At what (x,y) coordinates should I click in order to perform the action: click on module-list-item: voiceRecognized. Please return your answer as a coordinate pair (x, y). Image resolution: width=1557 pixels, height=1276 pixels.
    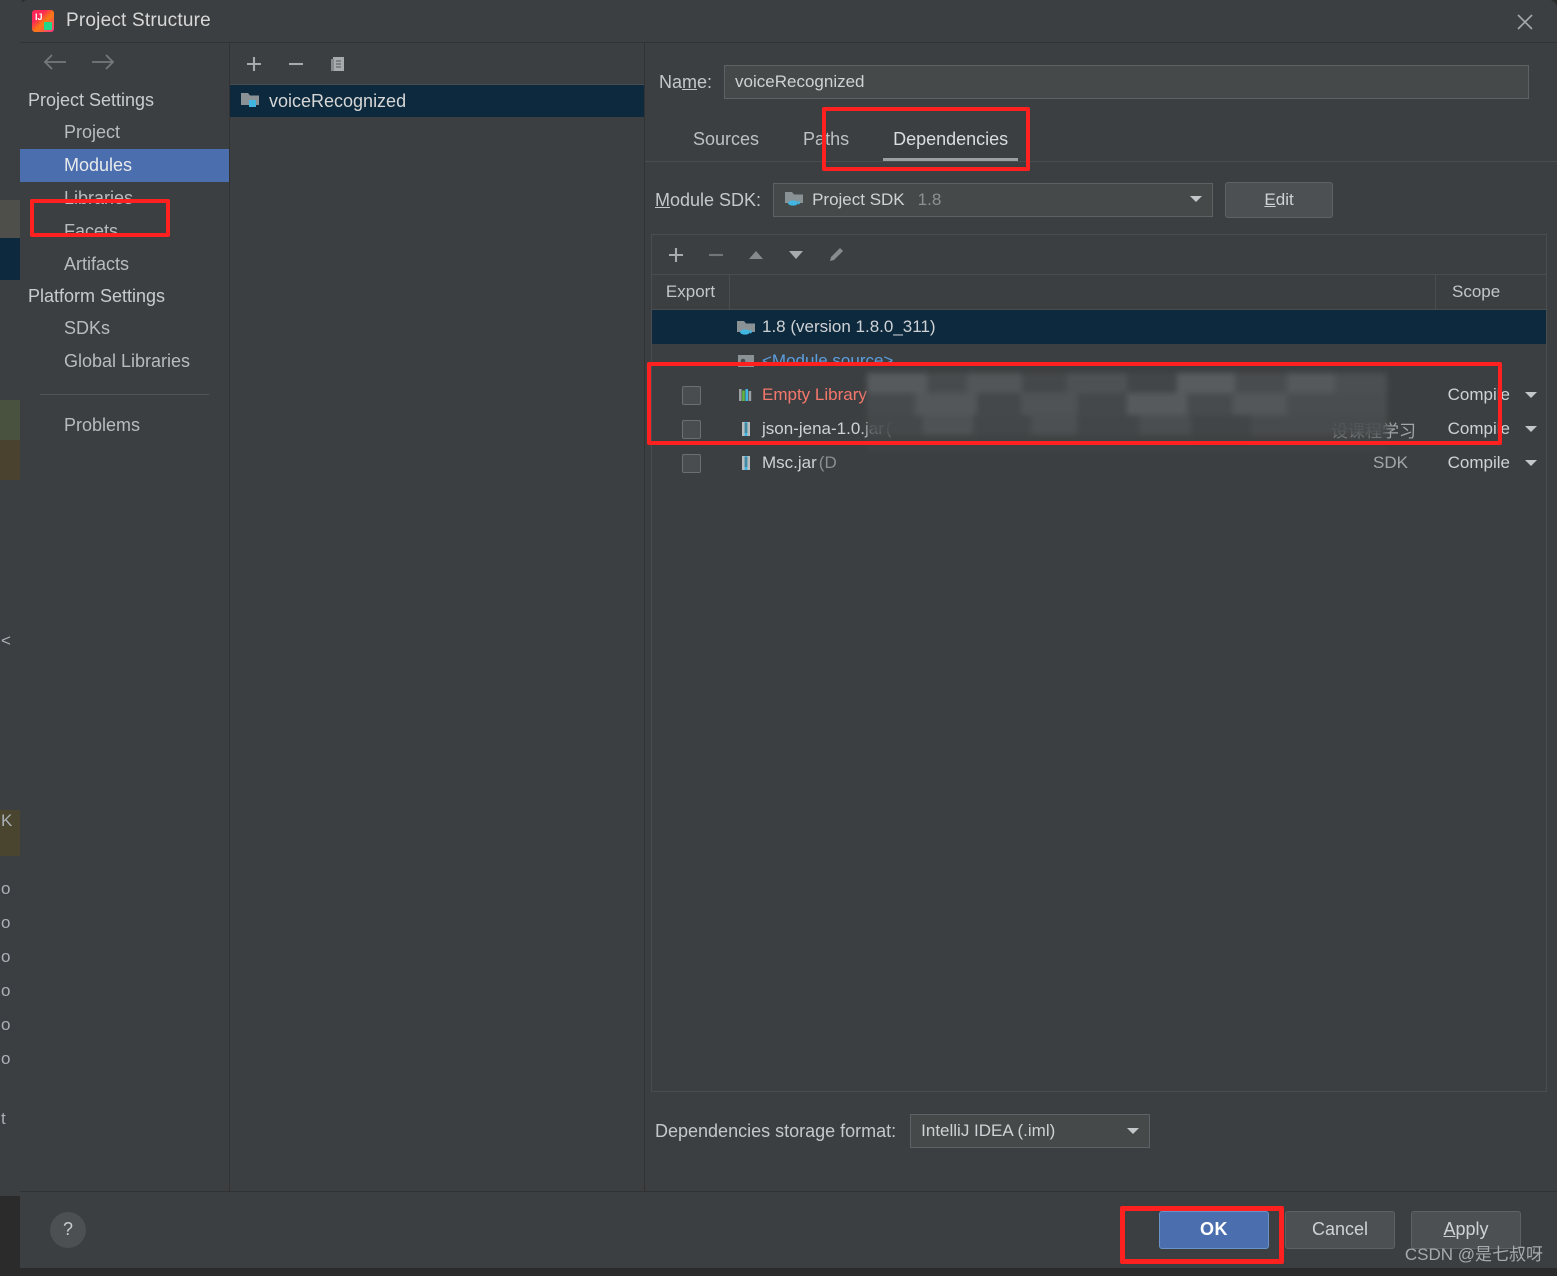
    Looking at the image, I should click on (437, 101).